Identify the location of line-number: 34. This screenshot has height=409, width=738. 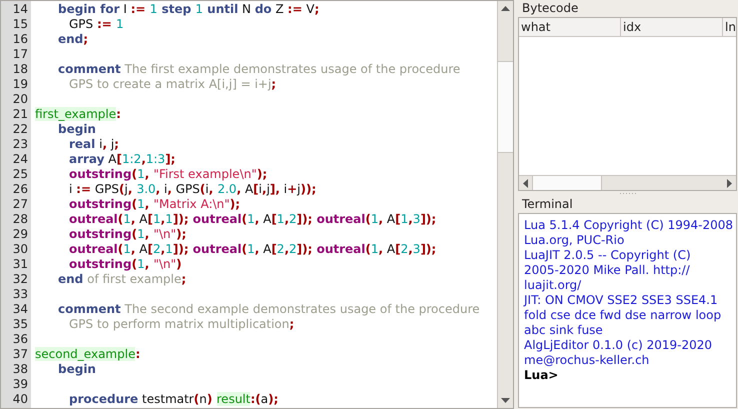
(20, 309).